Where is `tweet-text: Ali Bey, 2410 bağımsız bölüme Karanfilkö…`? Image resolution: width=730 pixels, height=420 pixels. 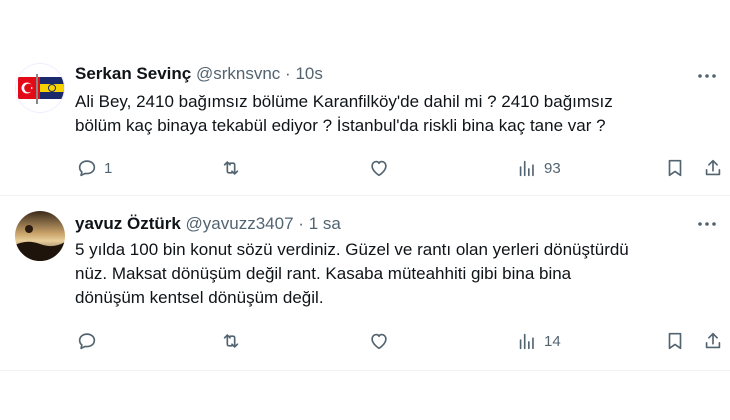 tweet-text: Ali Bey, 2410 bağımsız bölüme Karanfilkö… is located at coordinates (344, 113).